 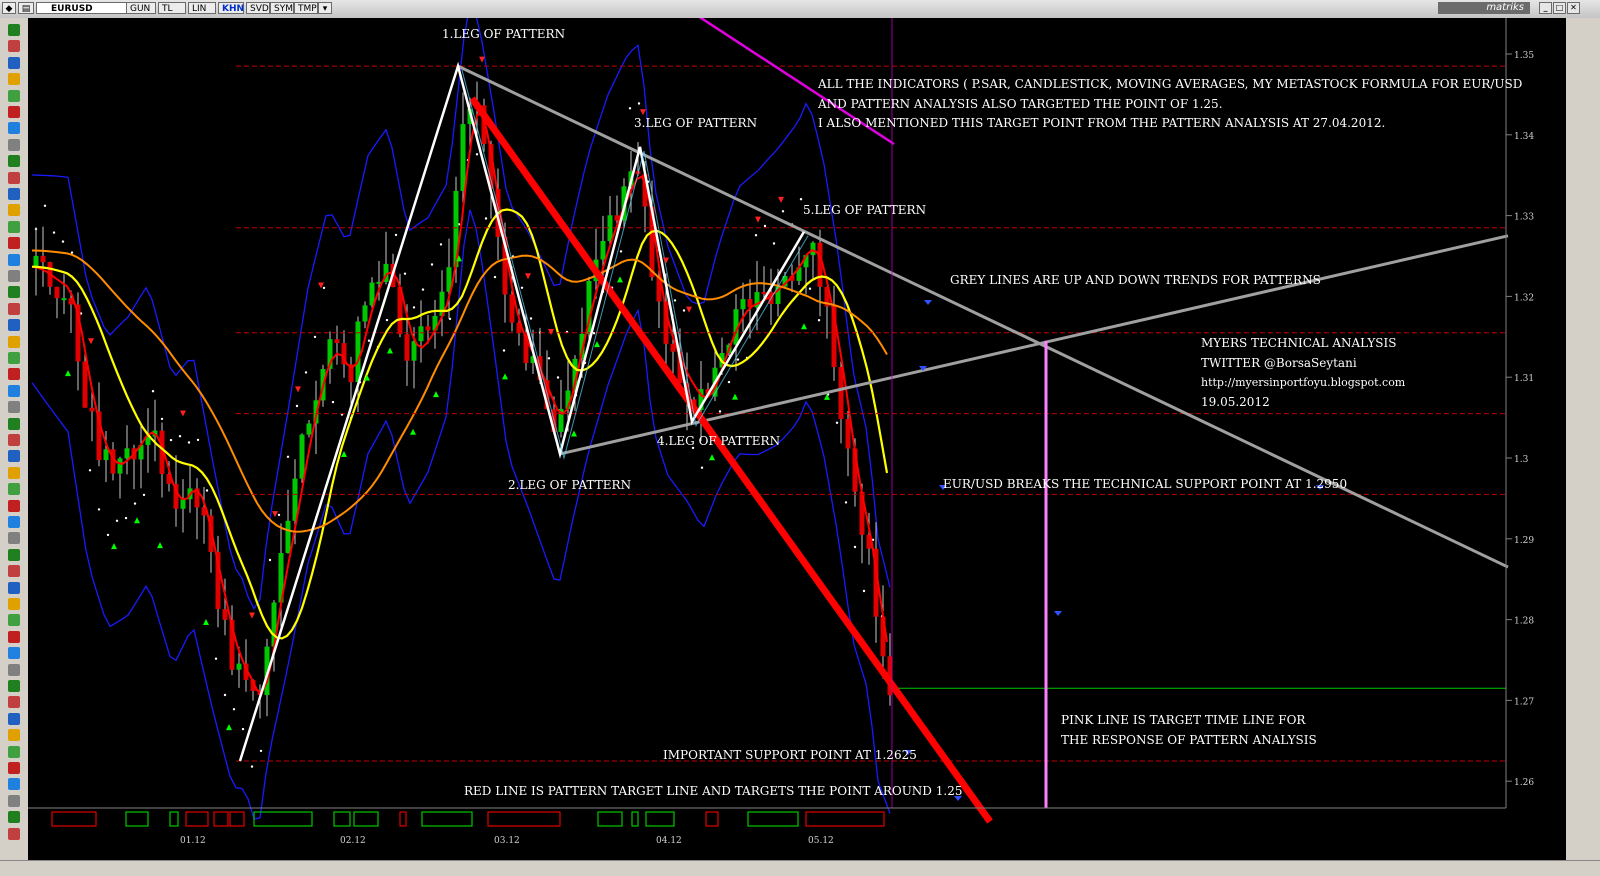 I want to click on vertical-scrollbar, so click(x=1583, y=439).